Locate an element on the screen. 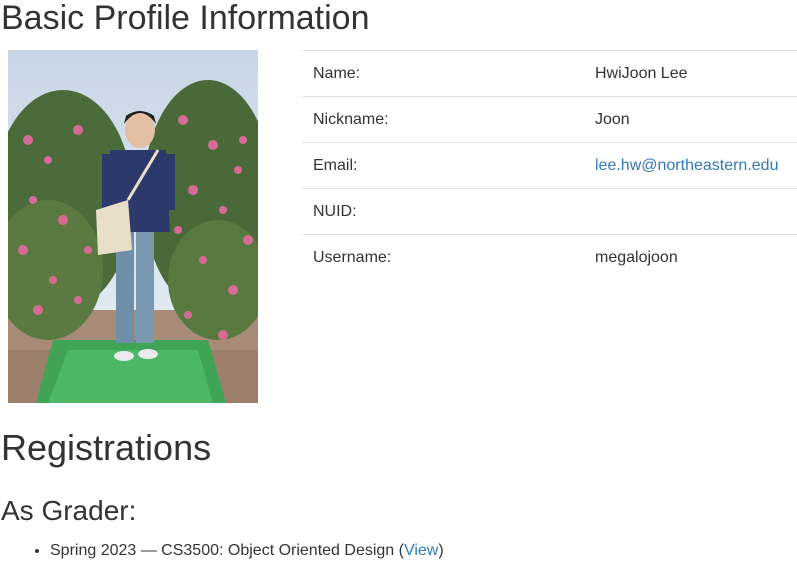  nuid-label: NUID: is located at coordinates (444, 211).